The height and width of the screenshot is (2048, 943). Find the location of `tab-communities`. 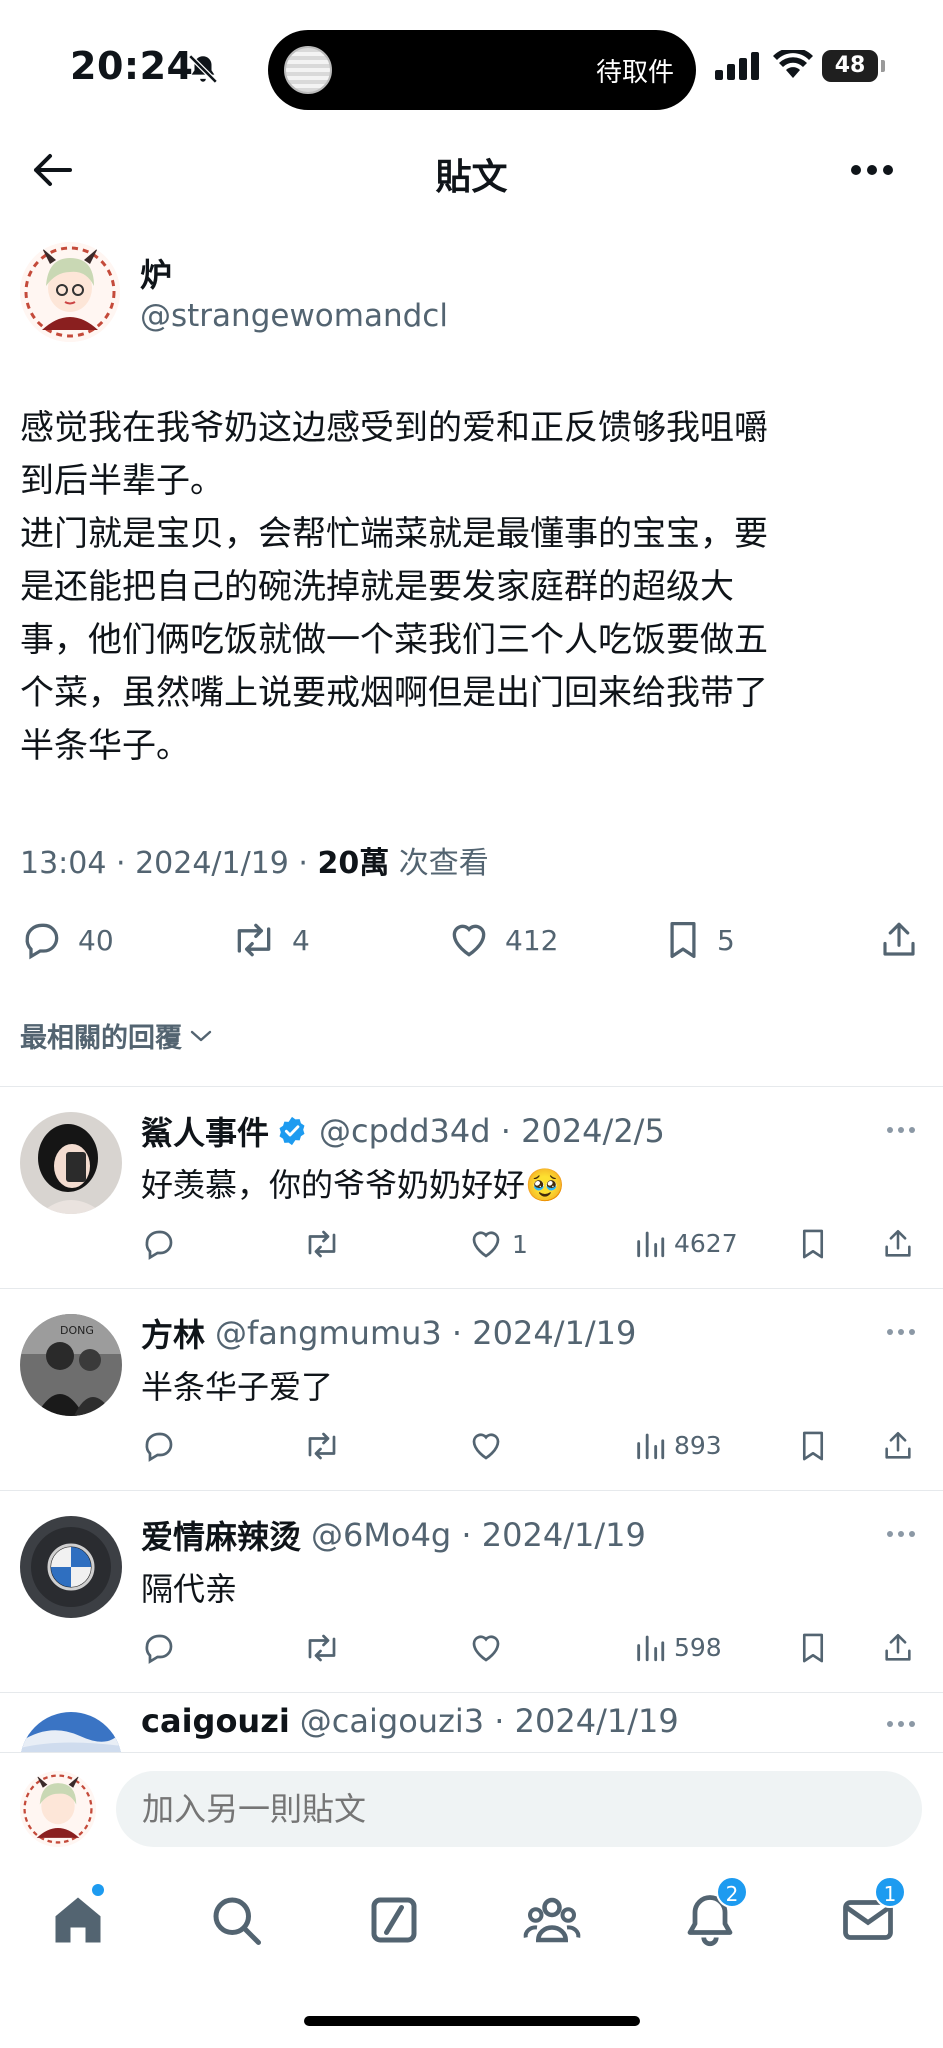

tab-communities is located at coordinates (552, 1920).